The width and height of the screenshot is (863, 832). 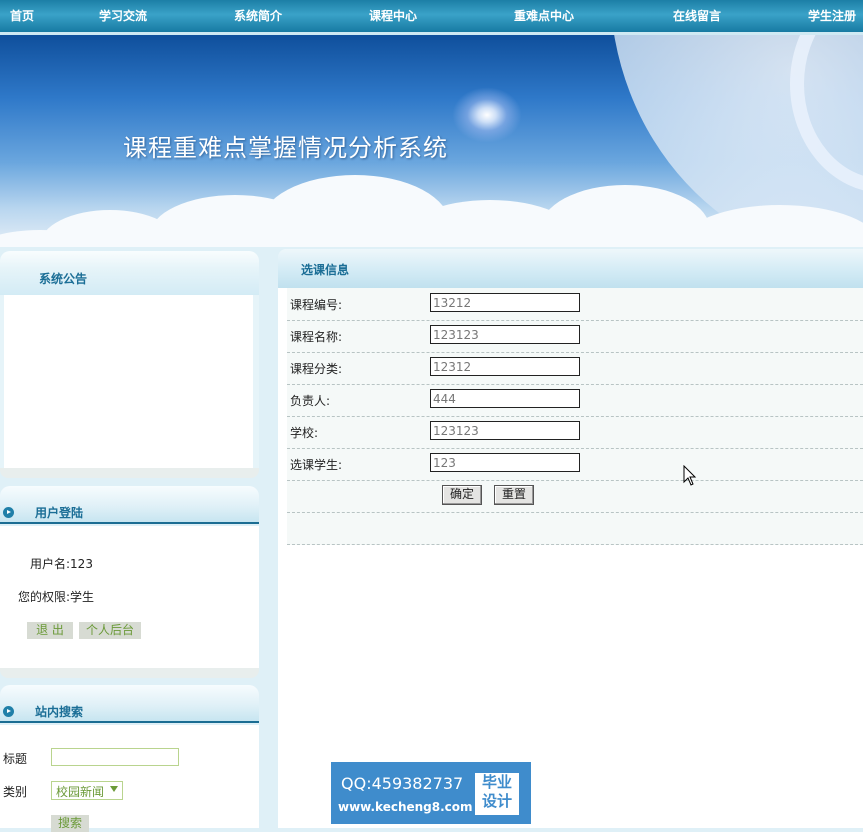 What do you see at coordinates (110, 630) in the screenshot?
I see `personal-backend-button: 个人后台` at bounding box center [110, 630].